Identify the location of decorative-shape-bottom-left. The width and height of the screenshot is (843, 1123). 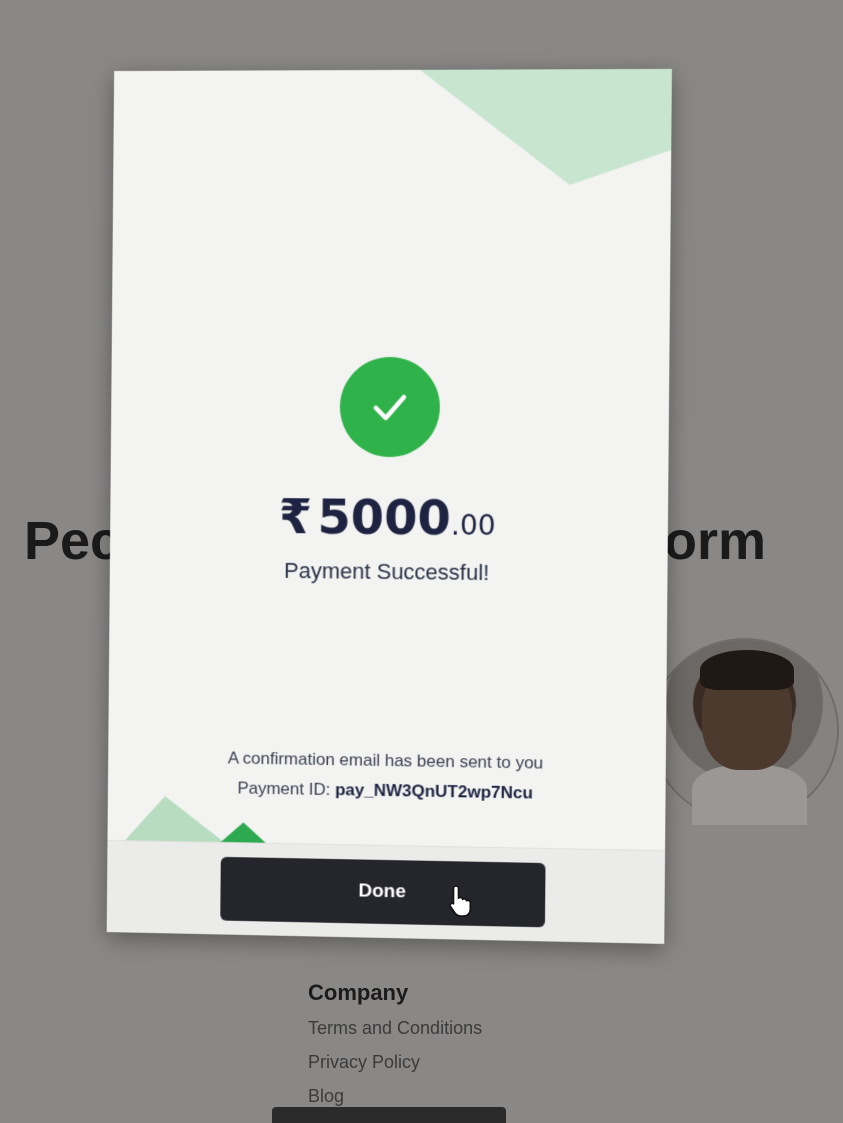
(174, 818).